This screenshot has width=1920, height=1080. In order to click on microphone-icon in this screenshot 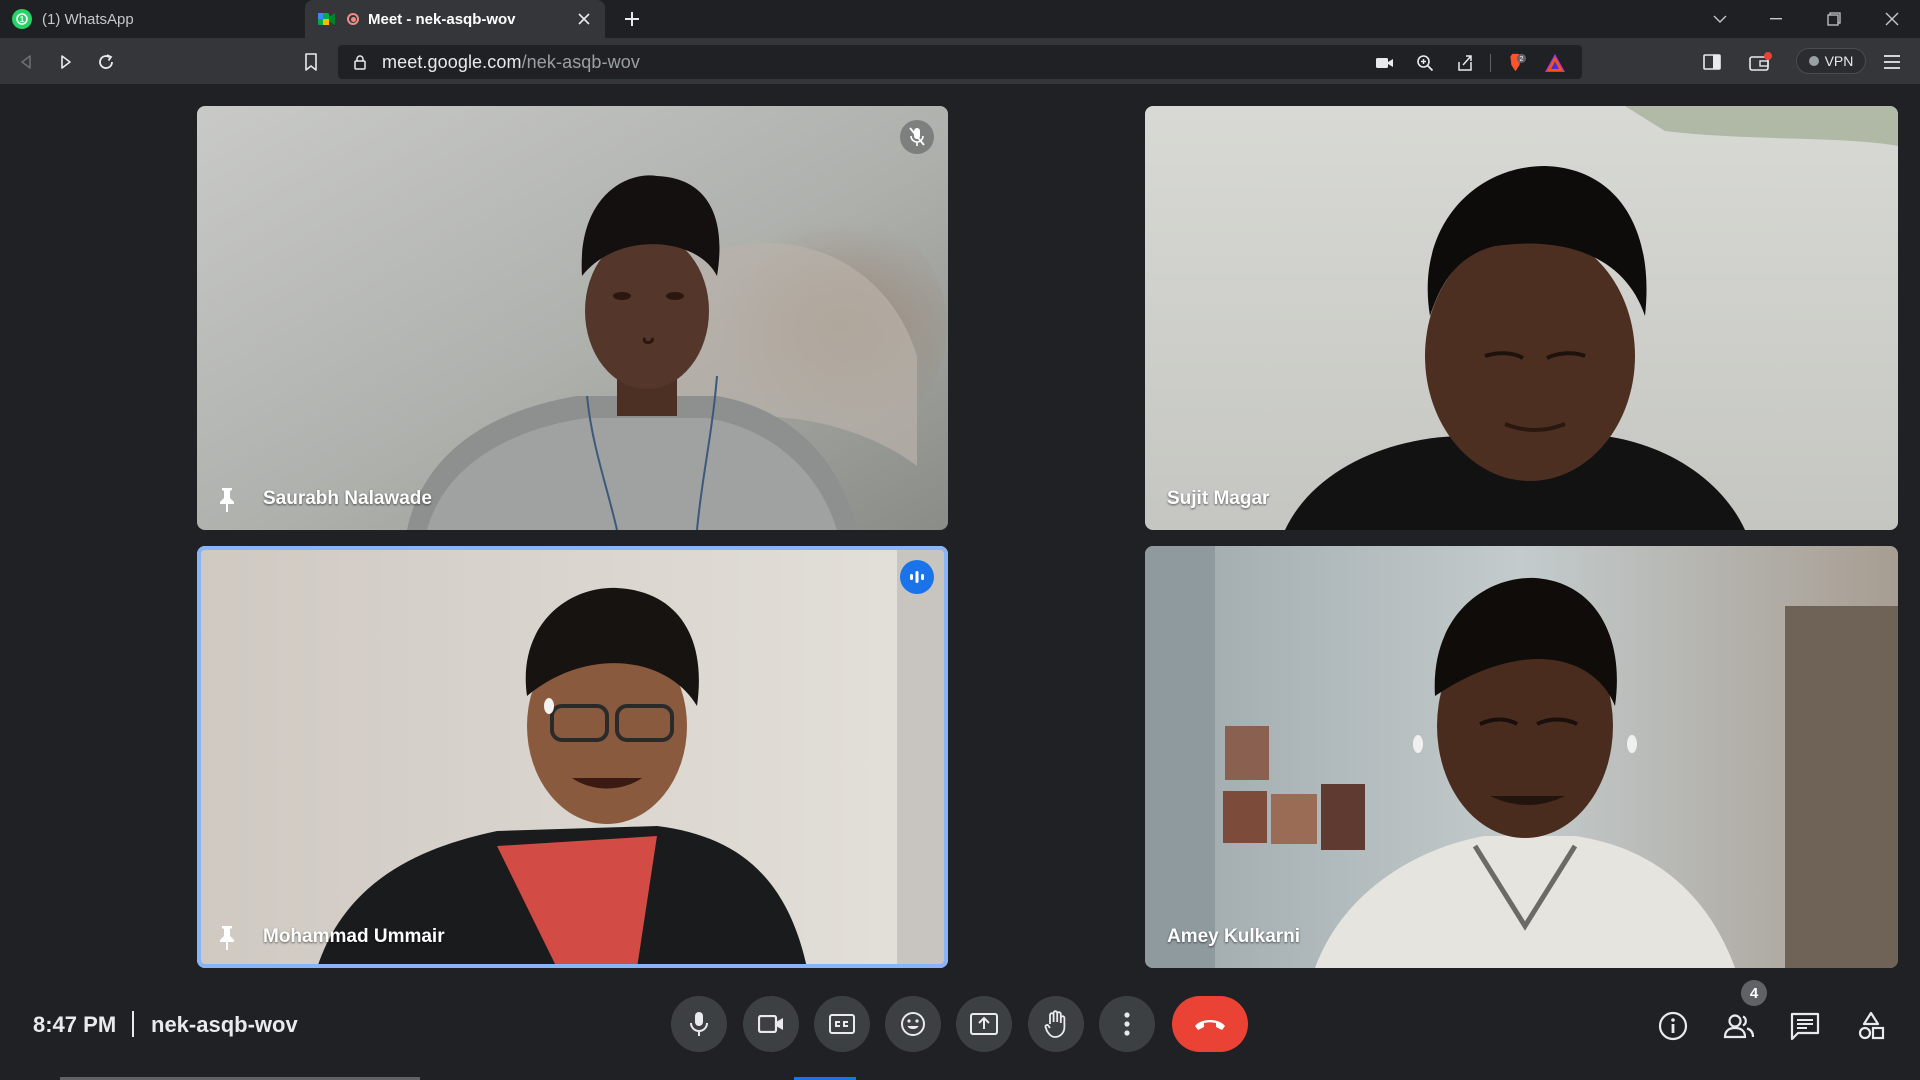, I will do `click(699, 1024)`.